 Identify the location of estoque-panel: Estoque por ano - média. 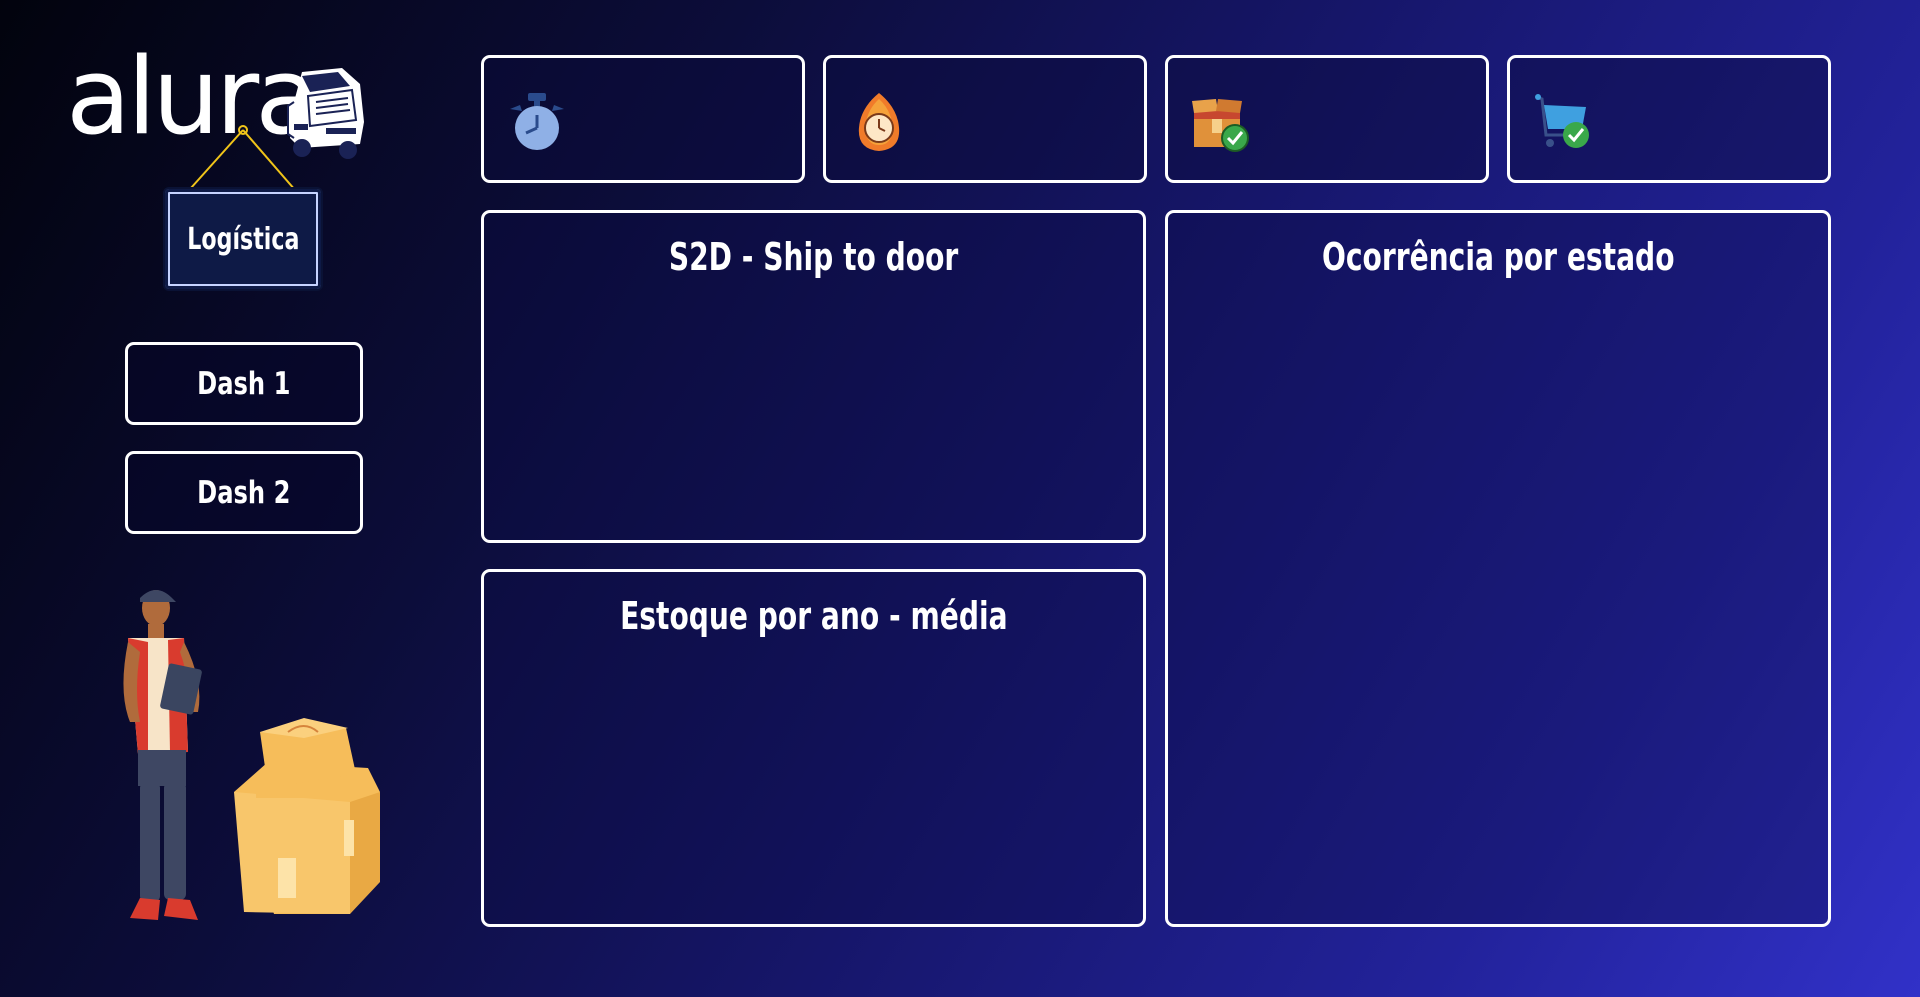
(813, 748).